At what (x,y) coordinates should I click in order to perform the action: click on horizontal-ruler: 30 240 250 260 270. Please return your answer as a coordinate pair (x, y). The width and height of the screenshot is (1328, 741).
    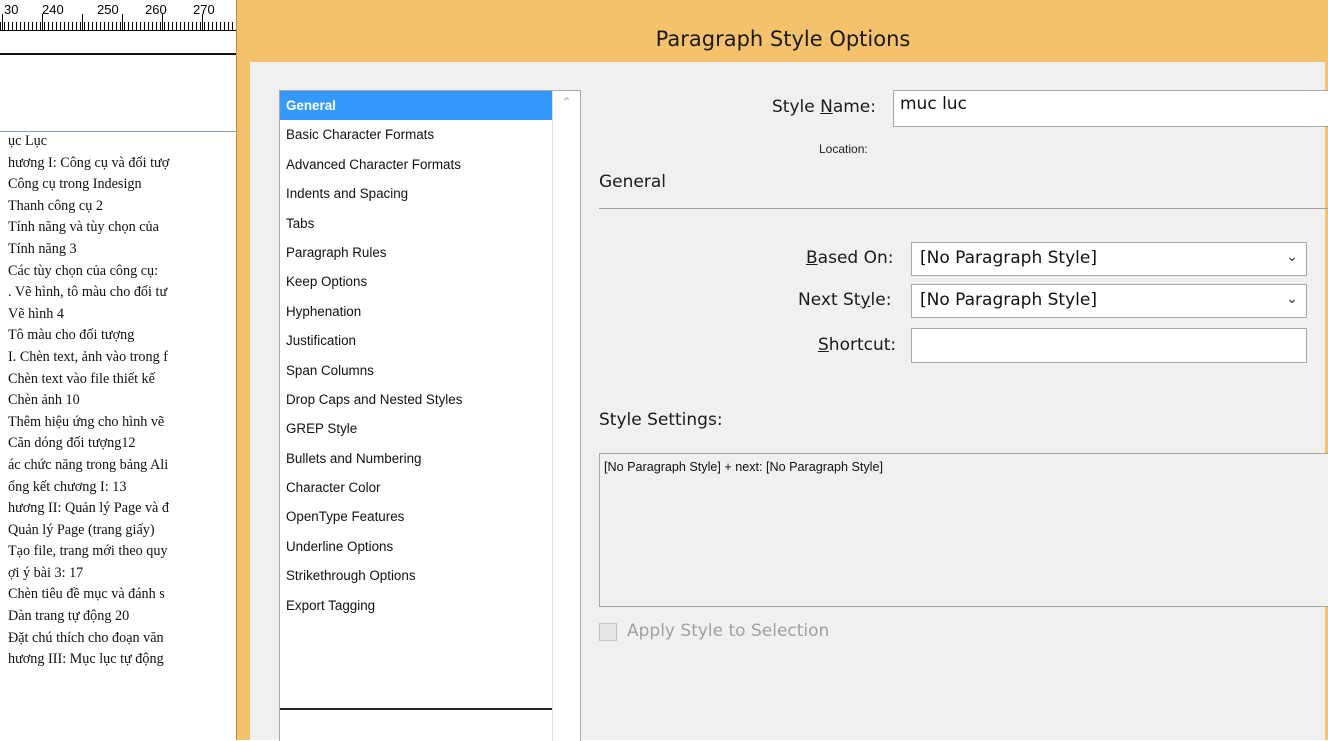
    Looking at the image, I should click on (120, 15).